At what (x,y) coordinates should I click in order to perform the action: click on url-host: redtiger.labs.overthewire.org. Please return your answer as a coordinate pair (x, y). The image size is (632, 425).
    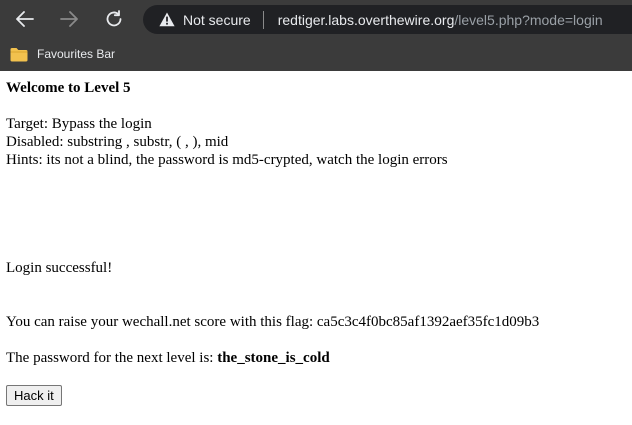
    Looking at the image, I should click on (366, 20).